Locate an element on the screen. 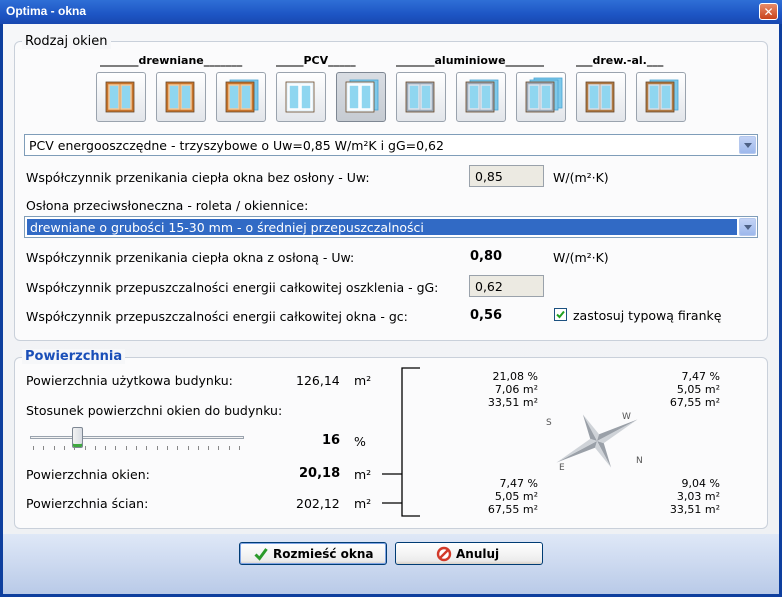  uw-field: 0,85 is located at coordinates (506, 176).